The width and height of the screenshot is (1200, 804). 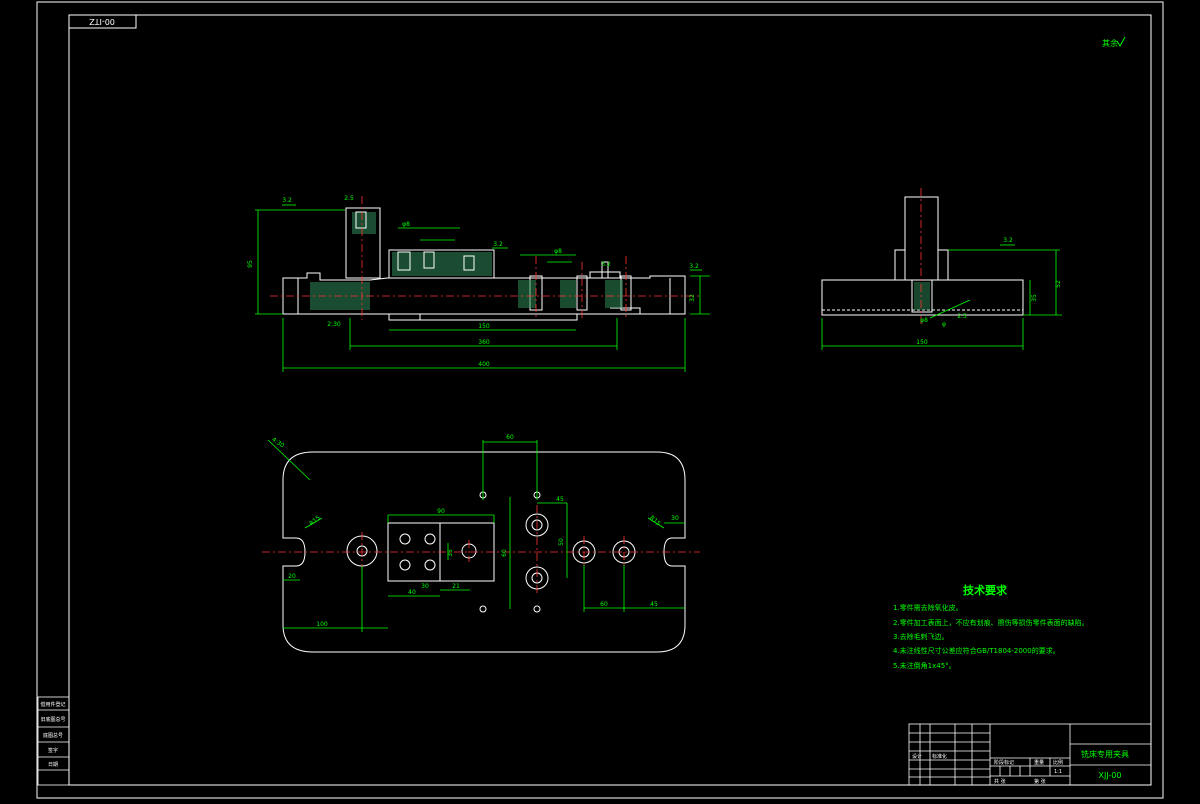 I want to click on dim-label: 52, so click(x=1058, y=284).